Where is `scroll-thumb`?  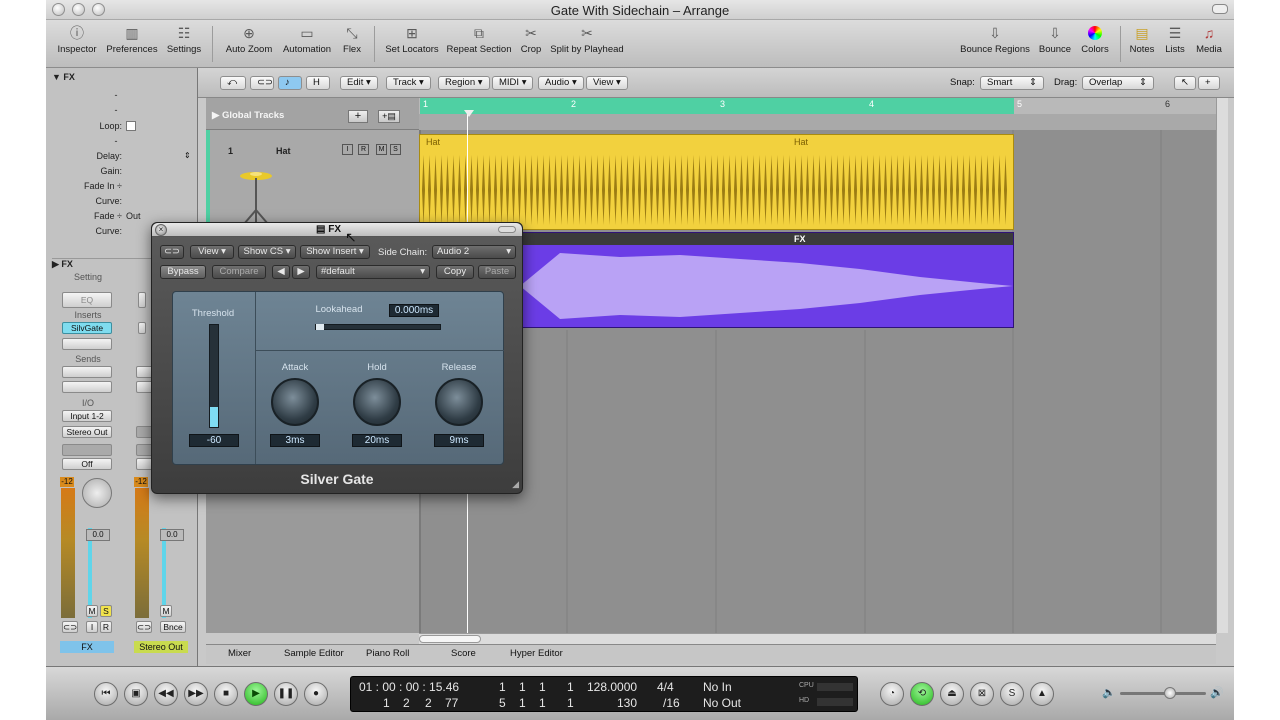
scroll-thumb is located at coordinates (450, 639).